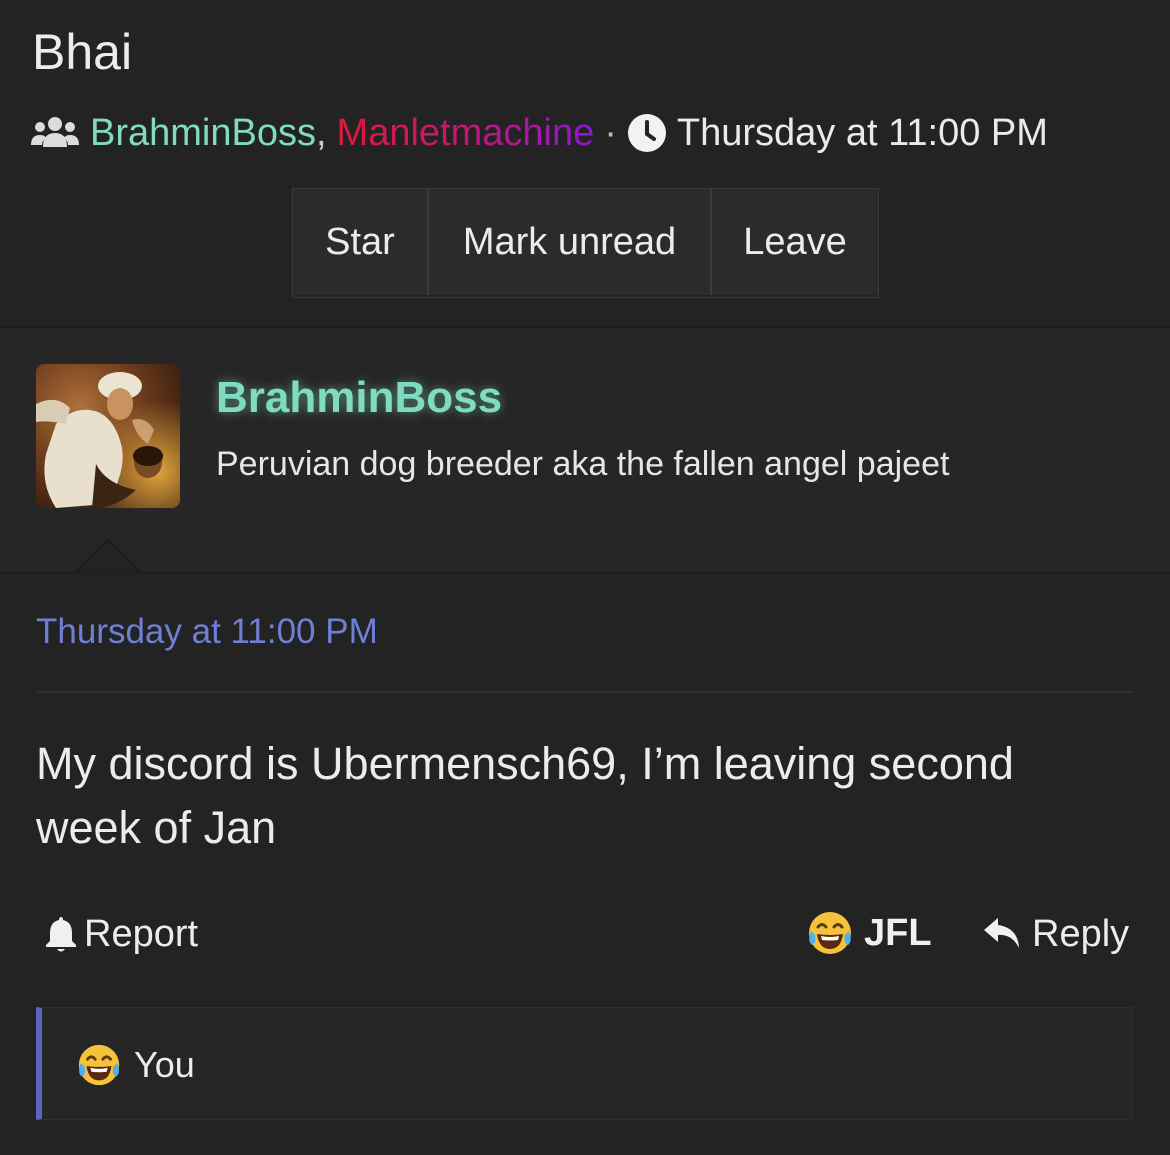  I want to click on reply-label: Reply, so click(1081, 933).